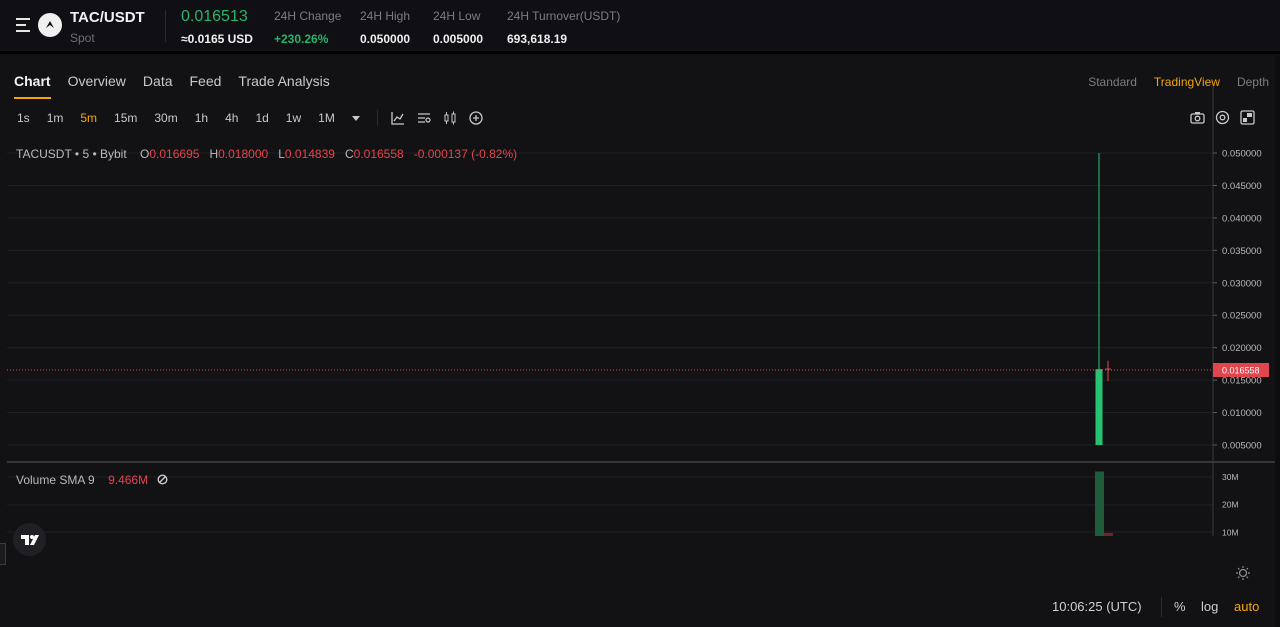 The height and width of the screenshot is (627, 1280). What do you see at coordinates (1277, 342) in the screenshot?
I see `side-strip` at bounding box center [1277, 342].